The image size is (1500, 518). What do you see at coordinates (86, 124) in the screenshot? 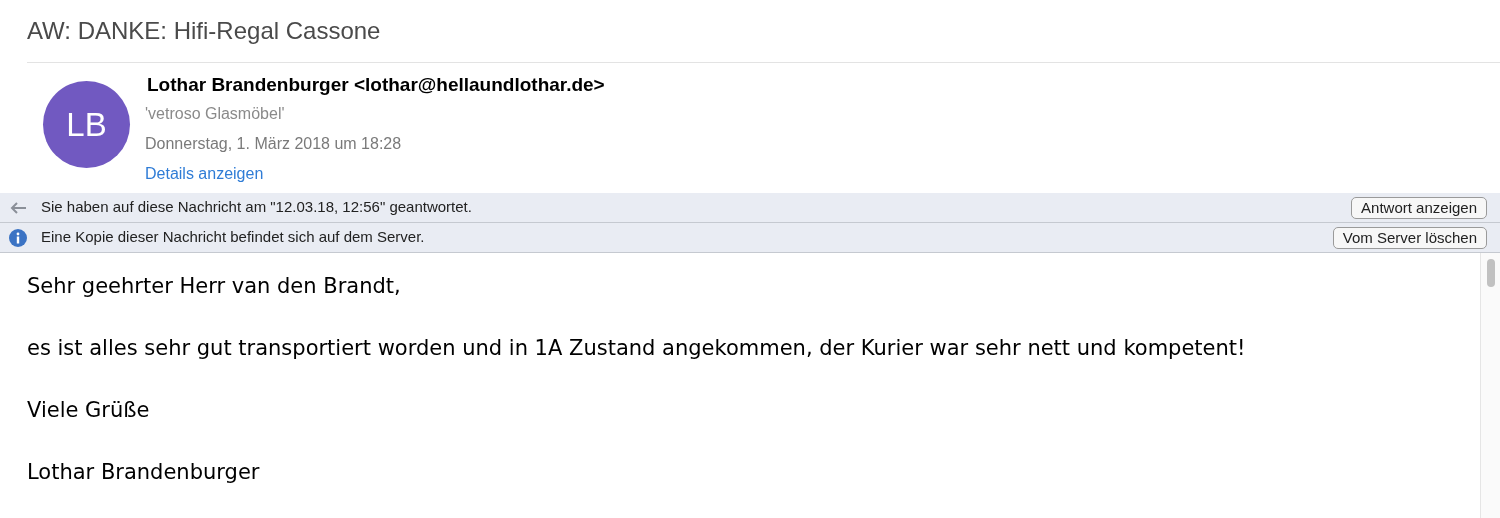
I see `avatar: LB` at bounding box center [86, 124].